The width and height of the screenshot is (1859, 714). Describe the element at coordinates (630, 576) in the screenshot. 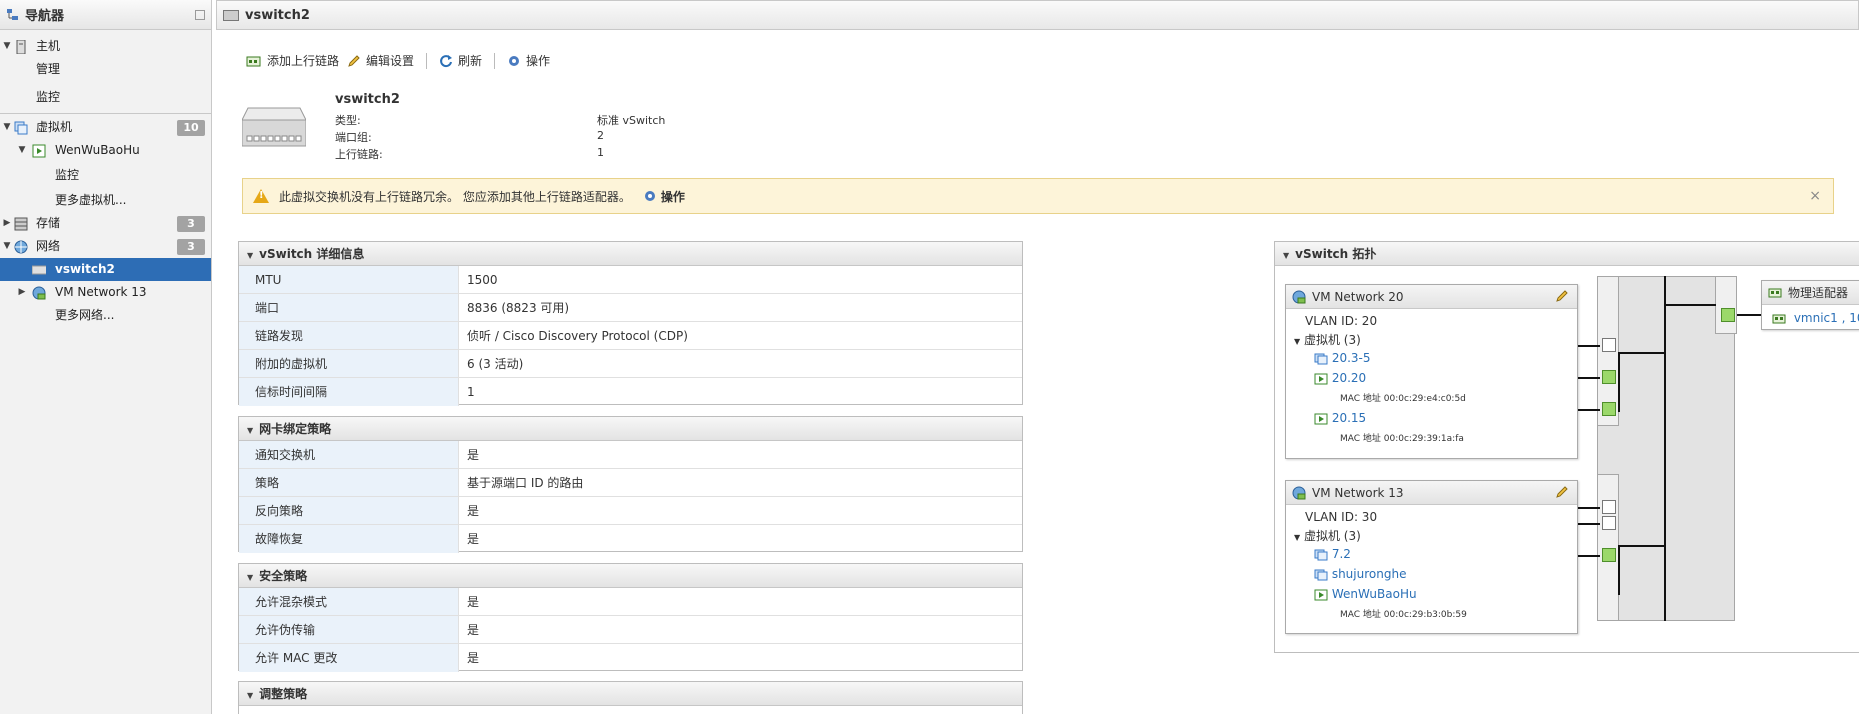

I see `security-header: ▼ 安全策略` at that location.